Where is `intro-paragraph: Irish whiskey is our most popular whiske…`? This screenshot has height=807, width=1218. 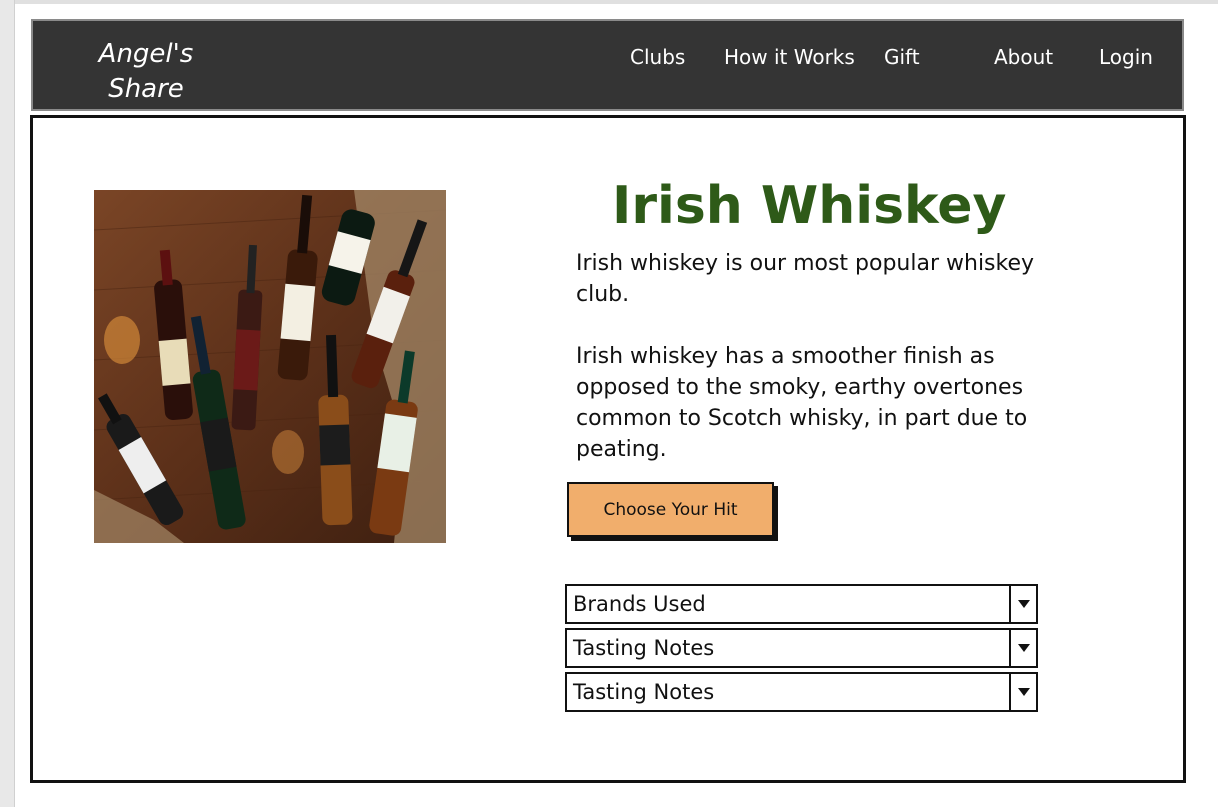 intro-paragraph: Irish whiskey is our most popular whiske… is located at coordinates (805, 279).